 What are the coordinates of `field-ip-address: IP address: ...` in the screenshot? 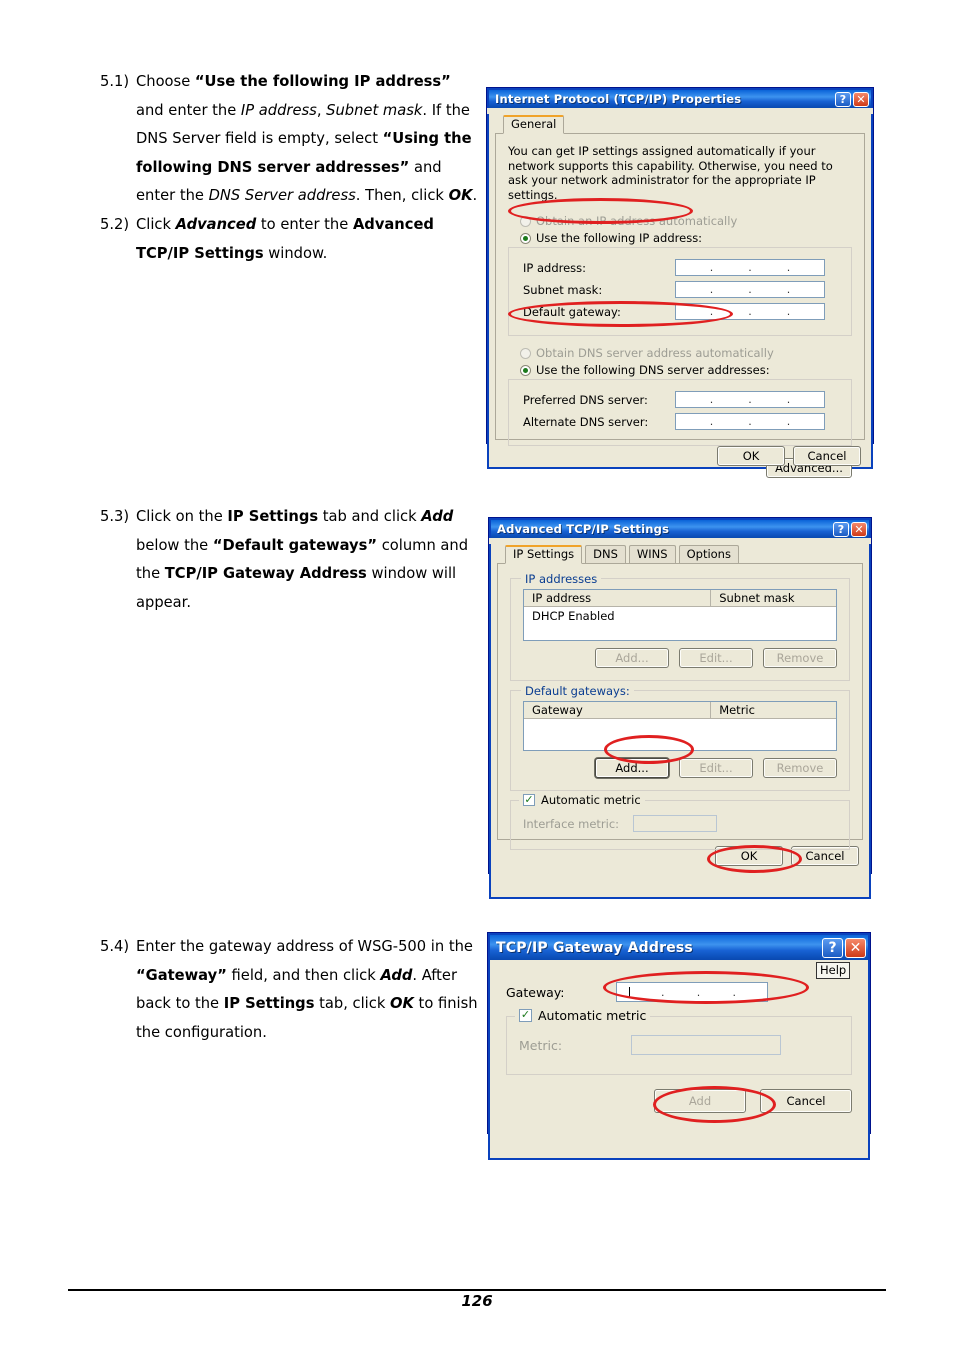 It's located at (682, 267).